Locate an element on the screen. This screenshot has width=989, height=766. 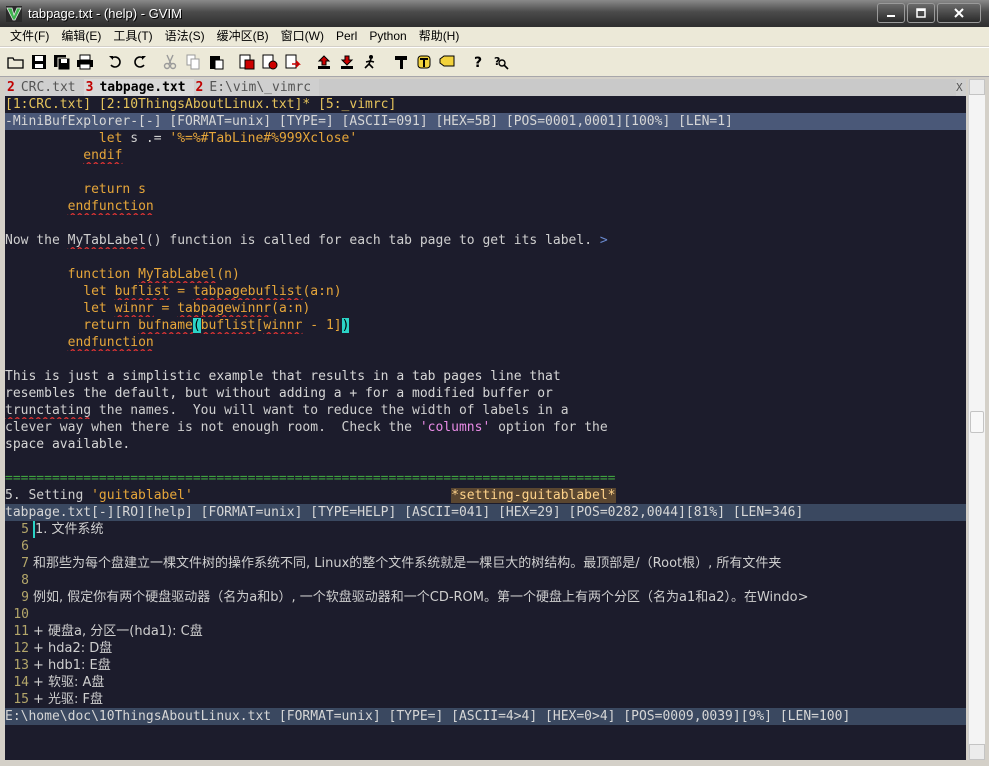
undo-button is located at coordinates (115, 62).